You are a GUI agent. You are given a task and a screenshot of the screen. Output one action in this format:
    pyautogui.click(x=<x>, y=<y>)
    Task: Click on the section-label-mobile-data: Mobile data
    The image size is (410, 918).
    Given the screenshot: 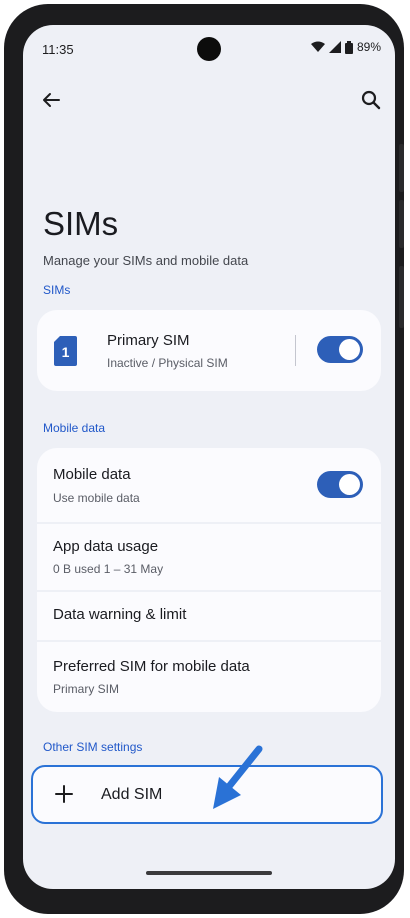 What is the action you would take?
    pyautogui.click(x=74, y=428)
    